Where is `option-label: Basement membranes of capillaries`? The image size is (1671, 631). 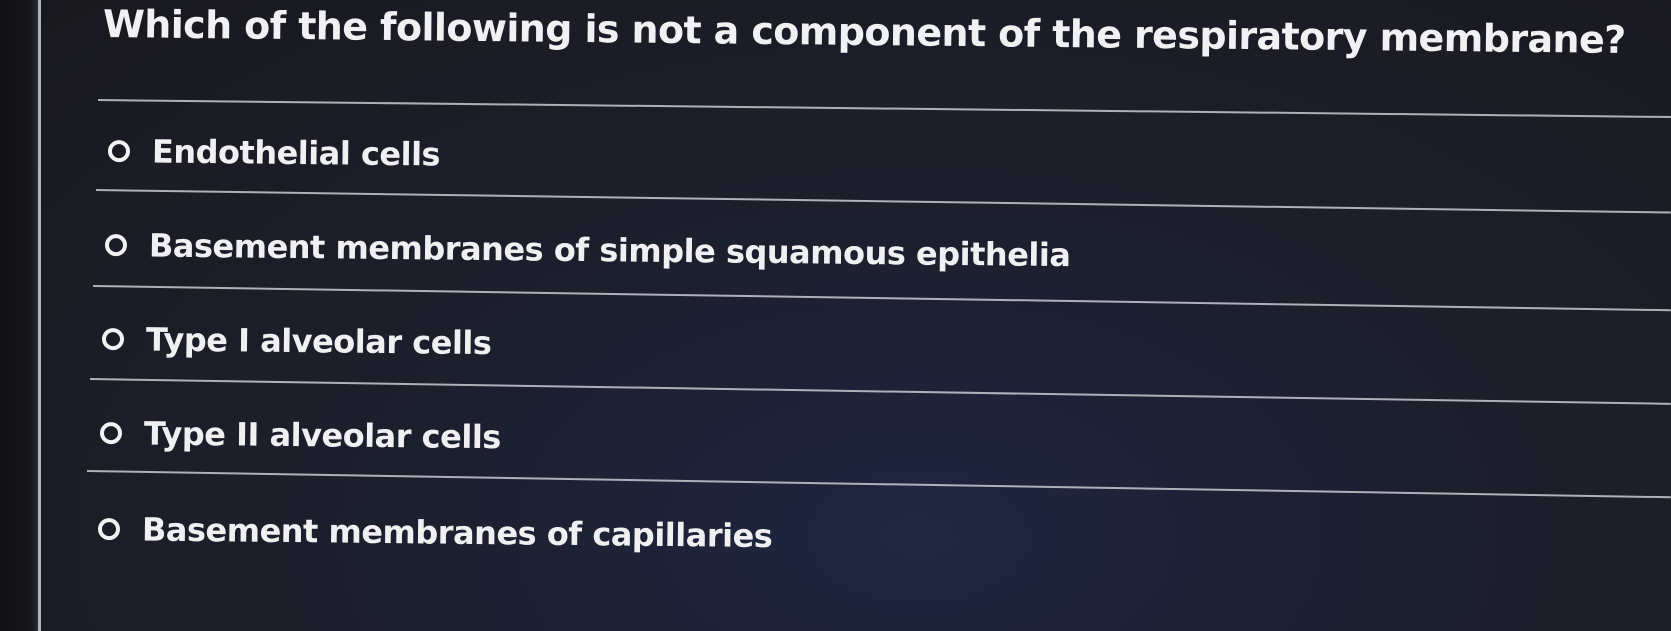
option-label: Basement membranes of capillaries is located at coordinates (457, 533).